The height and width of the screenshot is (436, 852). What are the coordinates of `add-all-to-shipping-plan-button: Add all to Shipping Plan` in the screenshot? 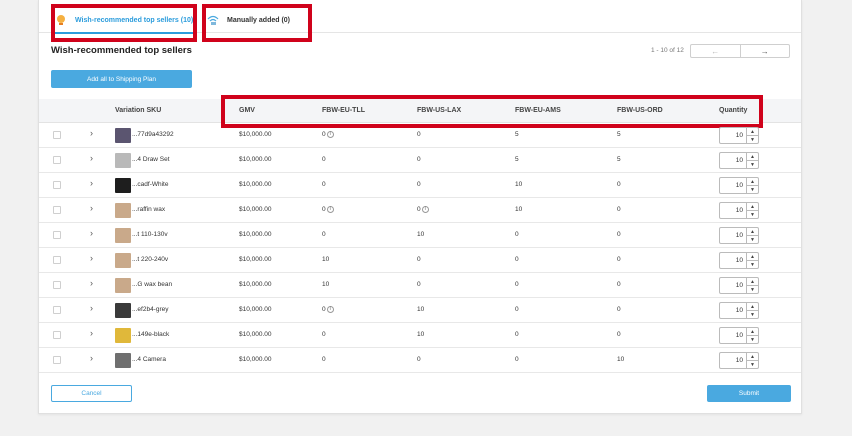 It's located at (121, 79).